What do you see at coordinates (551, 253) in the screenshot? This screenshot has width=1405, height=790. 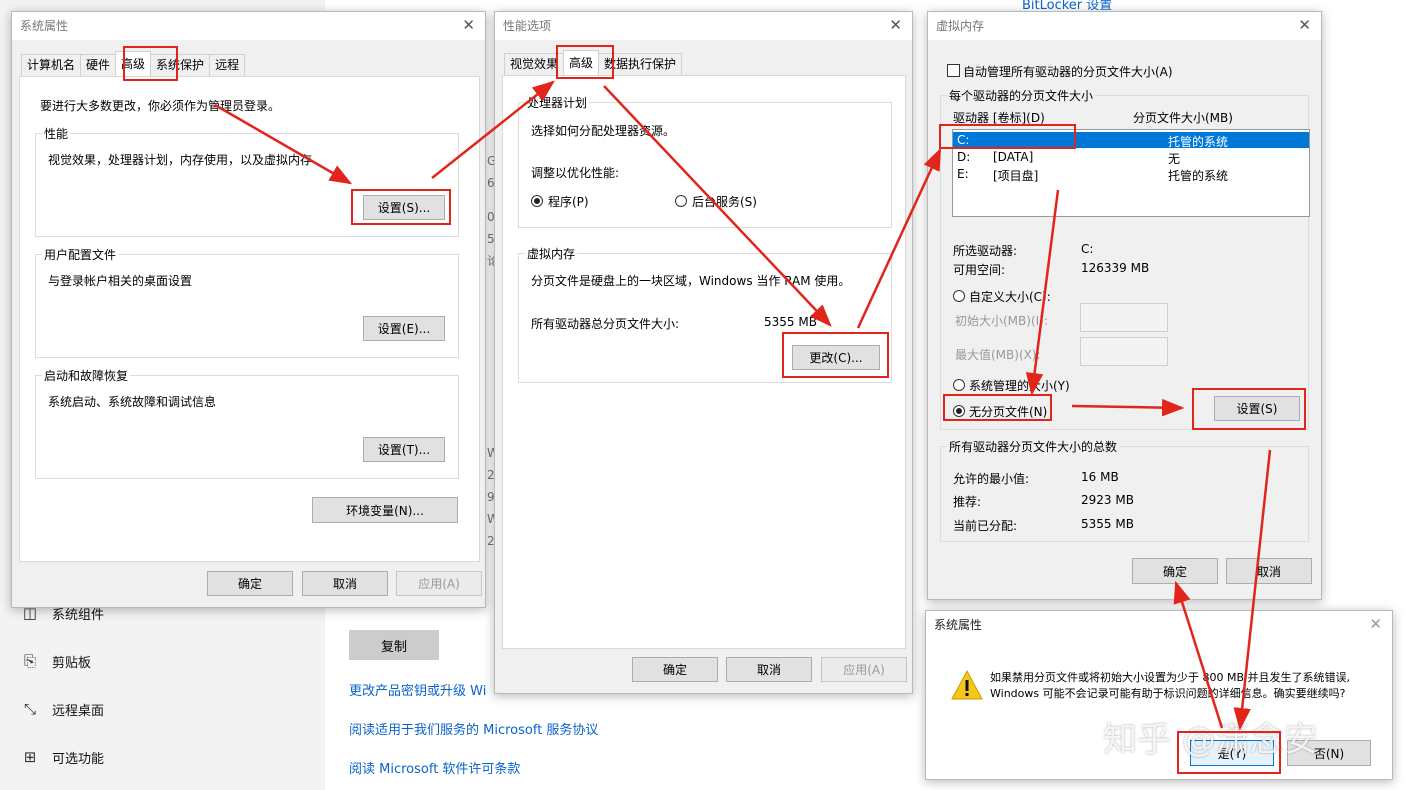 I see `group-label: 虚拟内存` at bounding box center [551, 253].